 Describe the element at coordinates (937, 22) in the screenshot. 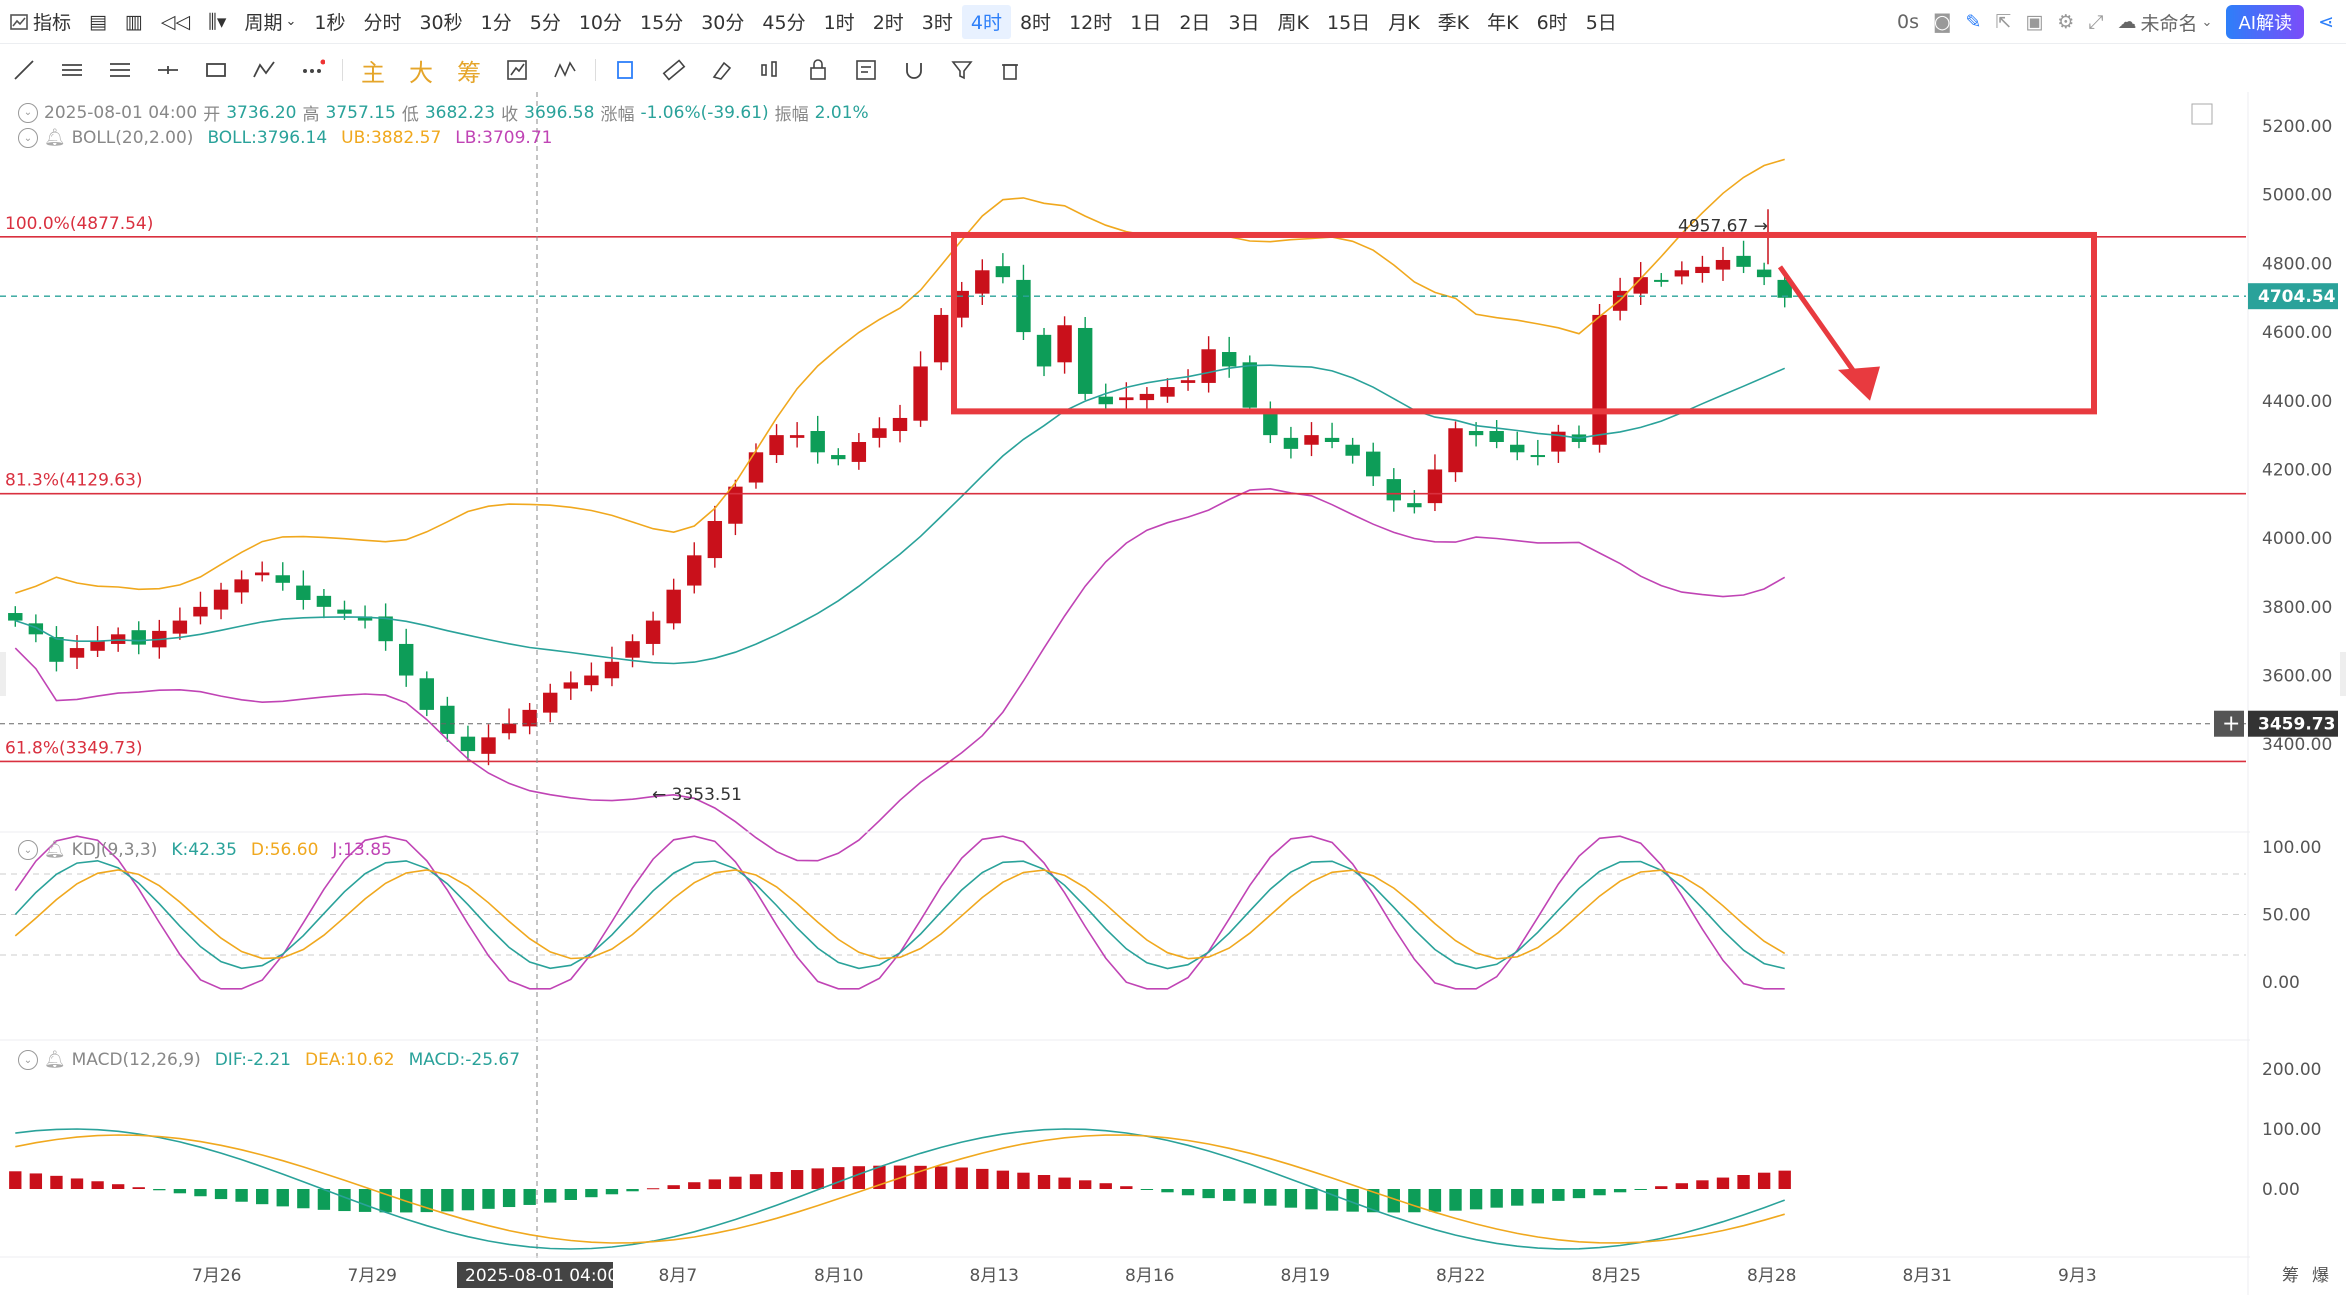

I see `timeframe-11: 3时` at that location.